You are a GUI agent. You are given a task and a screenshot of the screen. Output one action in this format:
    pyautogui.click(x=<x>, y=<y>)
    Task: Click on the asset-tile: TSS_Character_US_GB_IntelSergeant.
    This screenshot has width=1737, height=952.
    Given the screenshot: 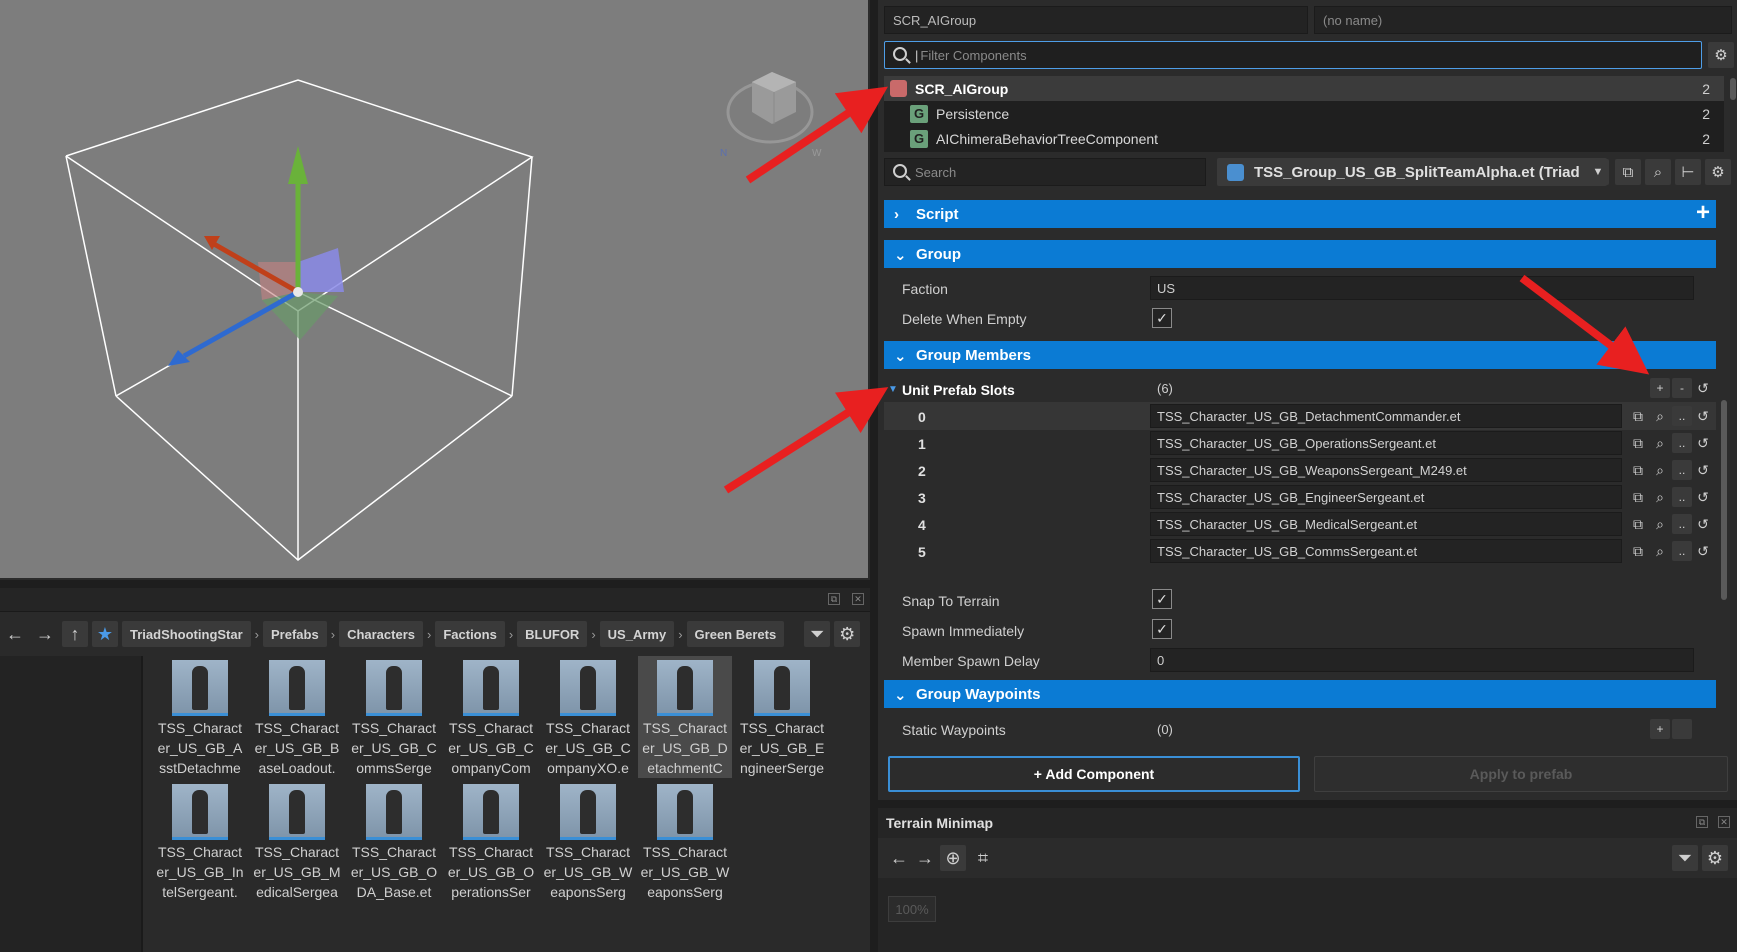 What is the action you would take?
    pyautogui.click(x=200, y=841)
    